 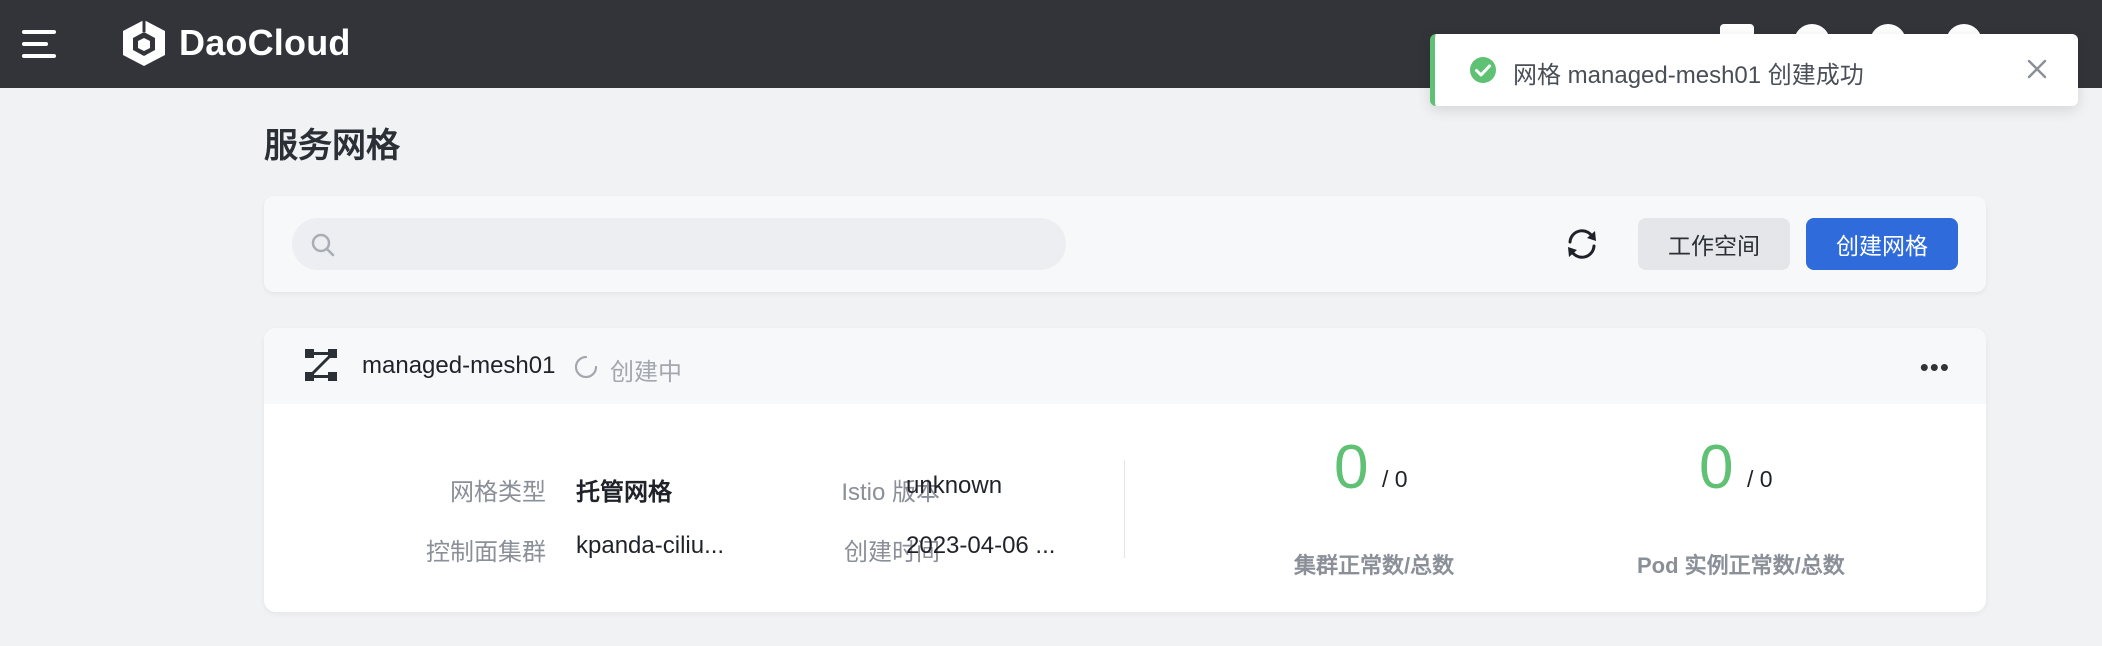 I want to click on cluster-healthy-count: 0, so click(x=1351, y=467).